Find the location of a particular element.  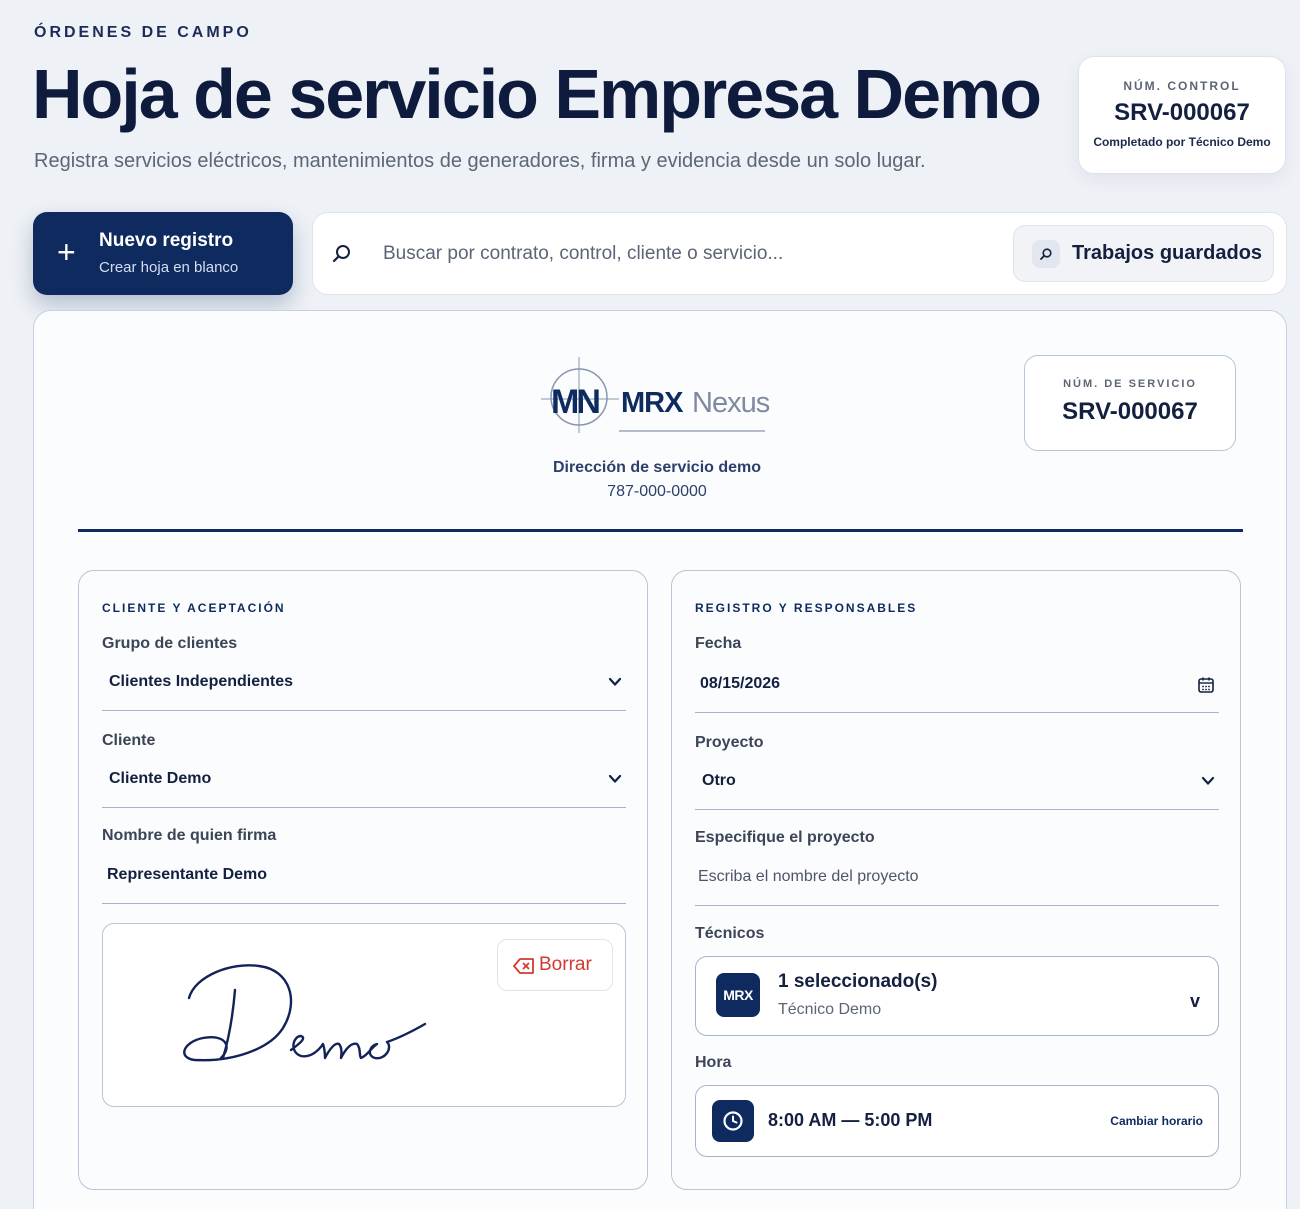

completed-by-text: Completado por Técnico Demo is located at coordinates (1182, 142).